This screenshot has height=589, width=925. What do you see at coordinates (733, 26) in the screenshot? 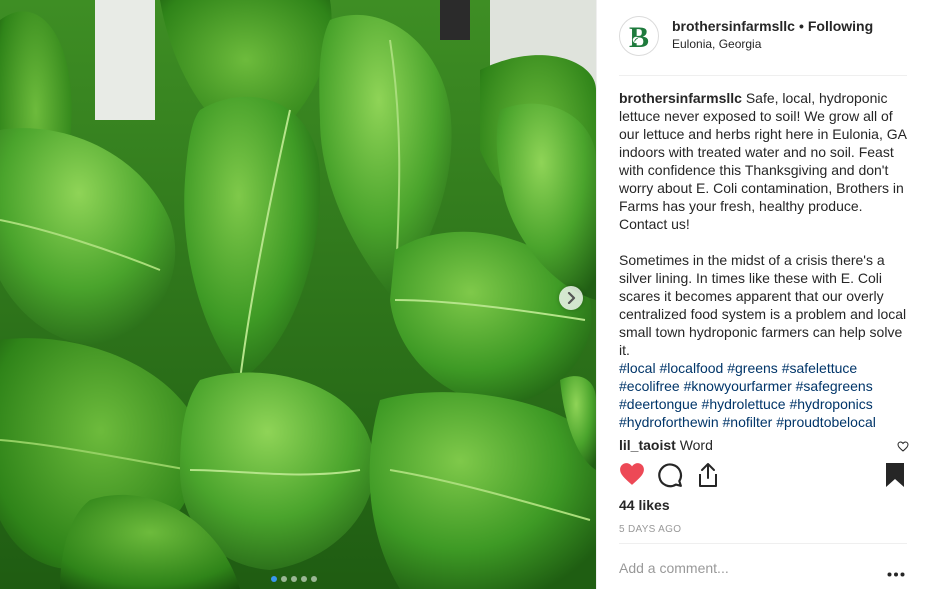
I see `post-username: brothersinfarmsllc` at bounding box center [733, 26].